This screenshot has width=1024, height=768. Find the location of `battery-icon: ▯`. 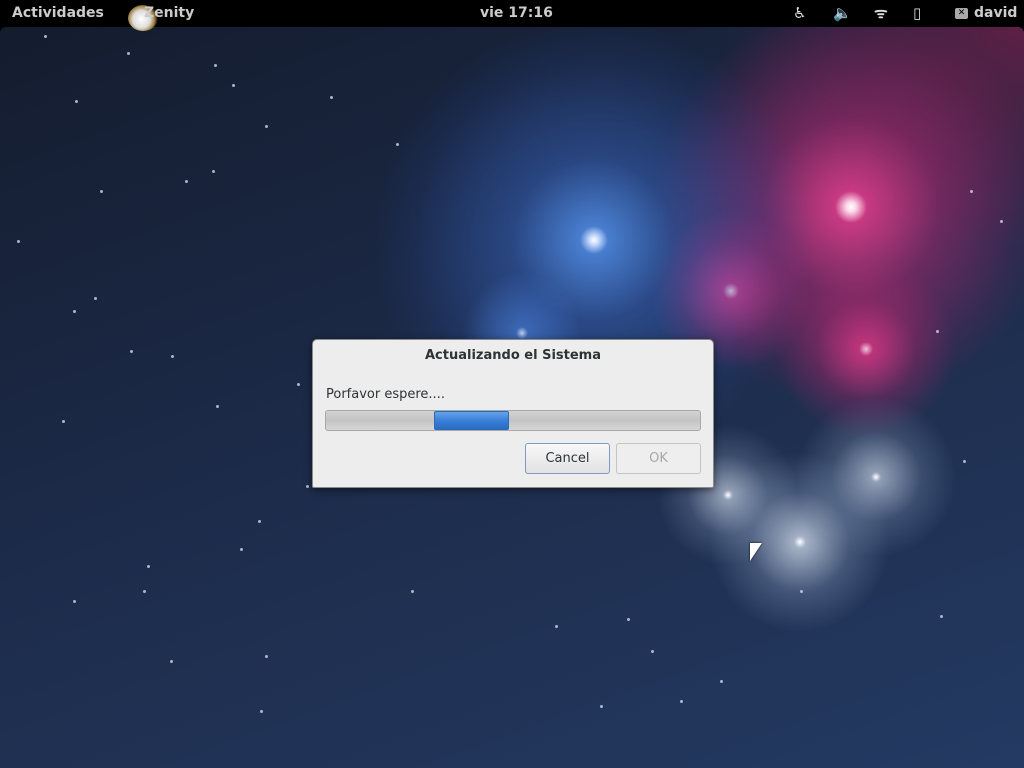

battery-icon: ▯ is located at coordinates (917, 13).